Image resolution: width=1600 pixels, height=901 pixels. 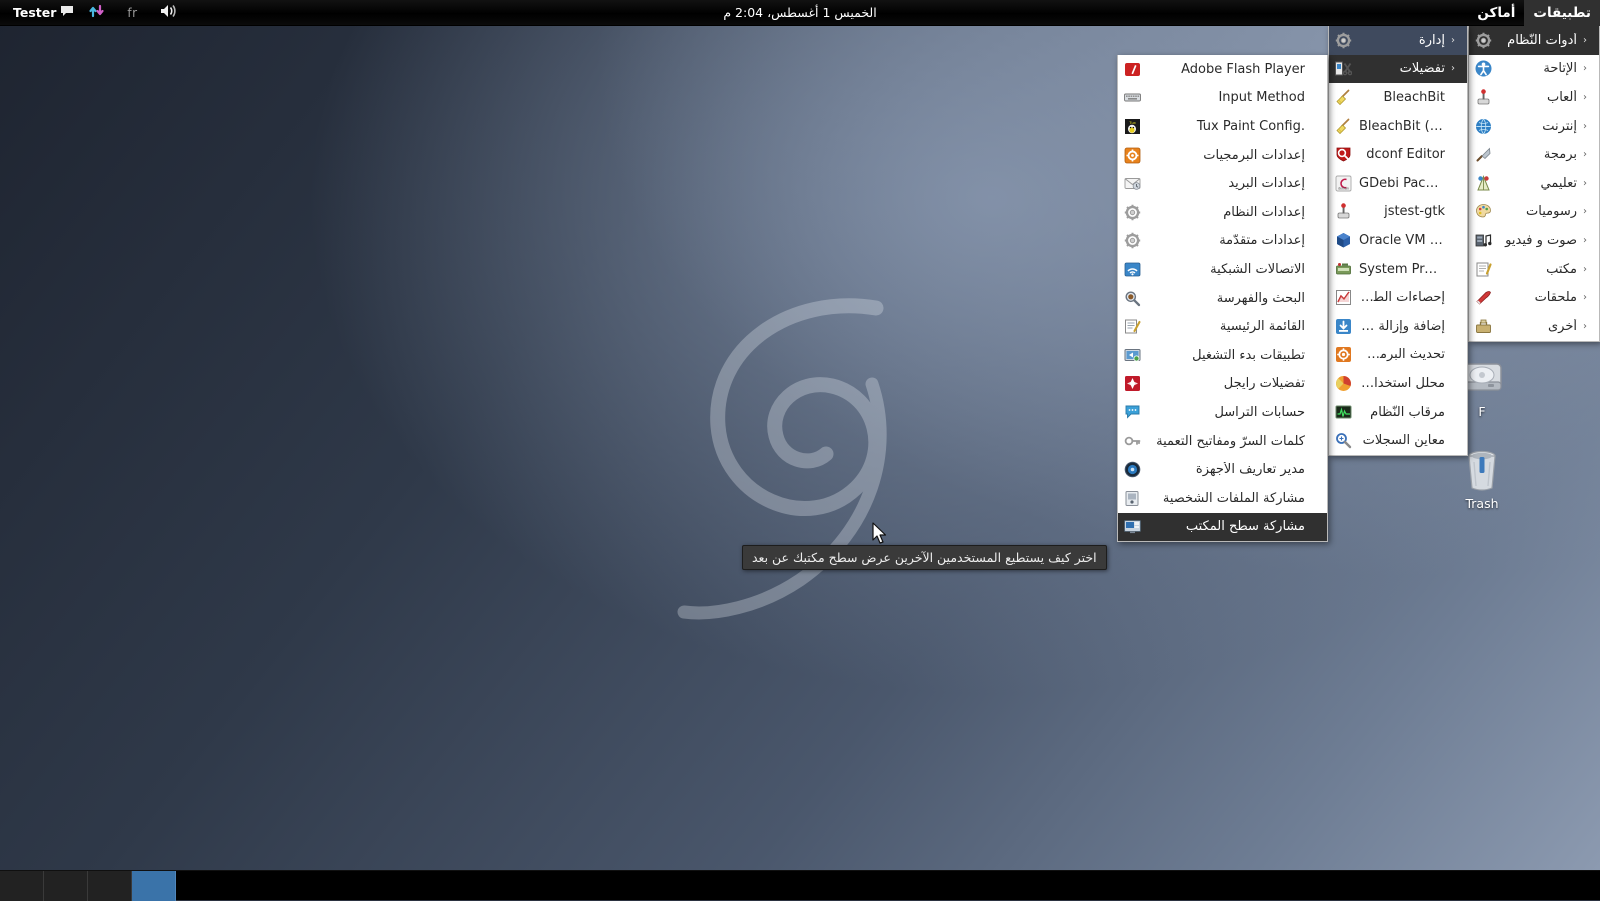 I want to click on menu-item: ‹BleachBit (as root), so click(x=1398, y=126).